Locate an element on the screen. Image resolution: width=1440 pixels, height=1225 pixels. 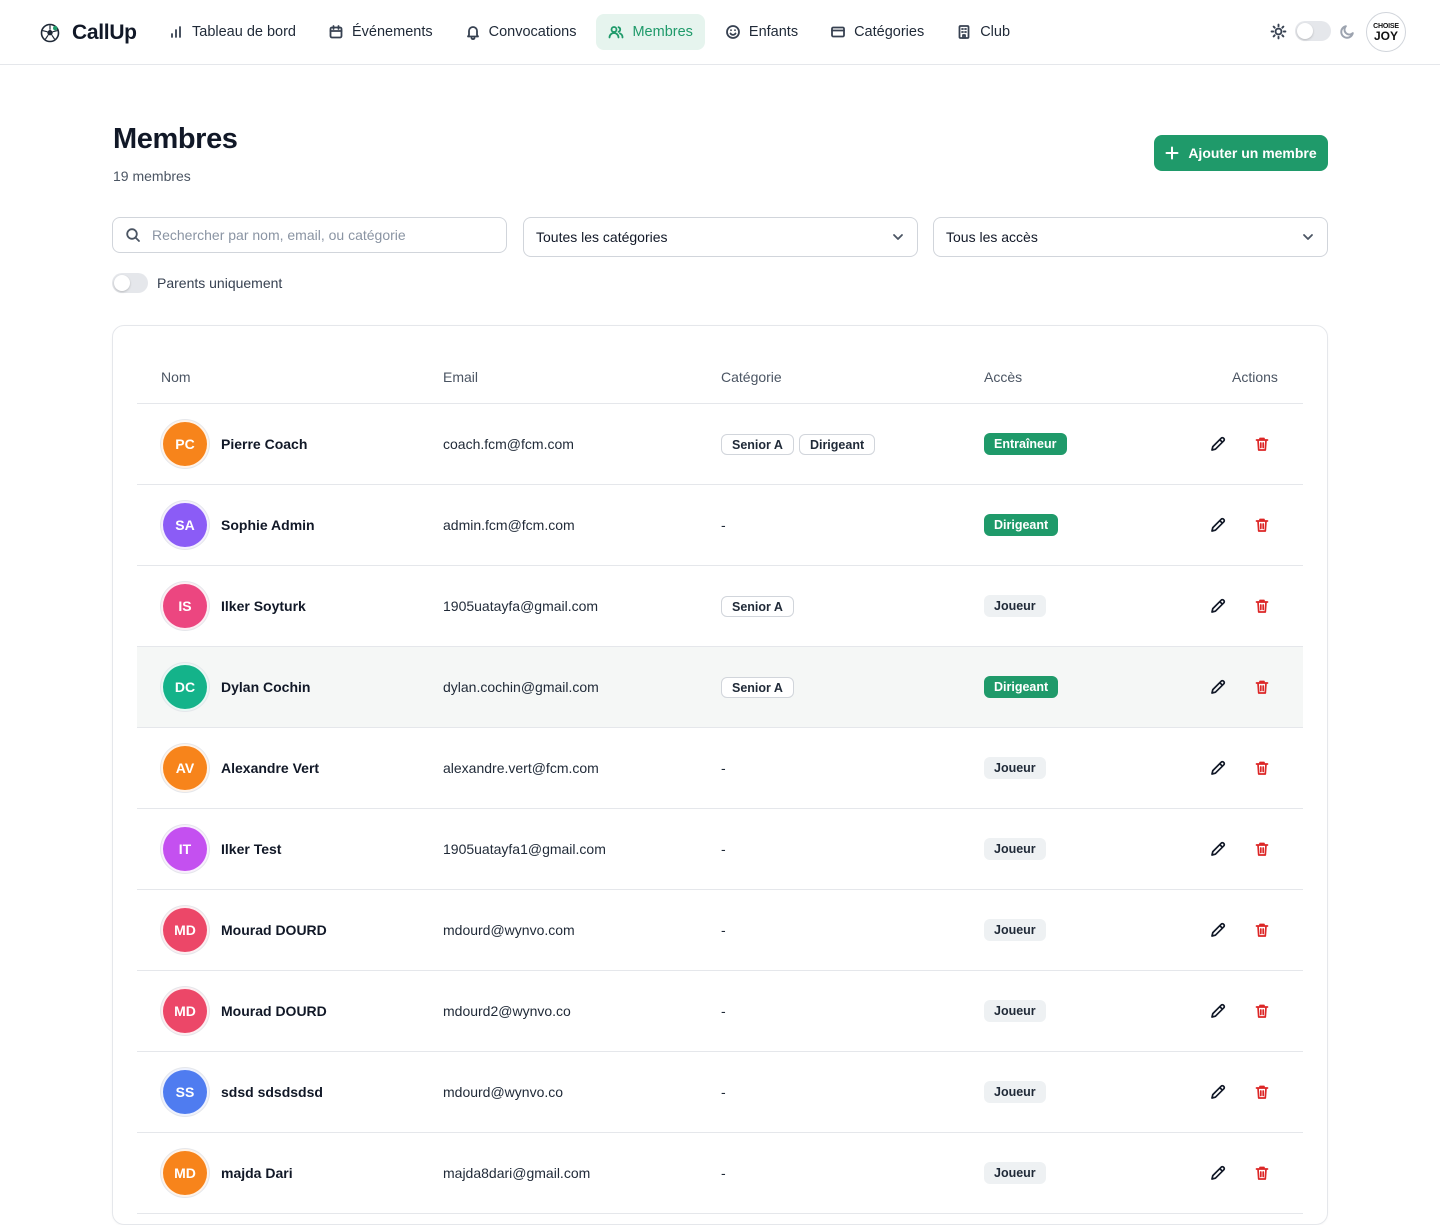
nav-item-children: Enfants is located at coordinates (761, 32).